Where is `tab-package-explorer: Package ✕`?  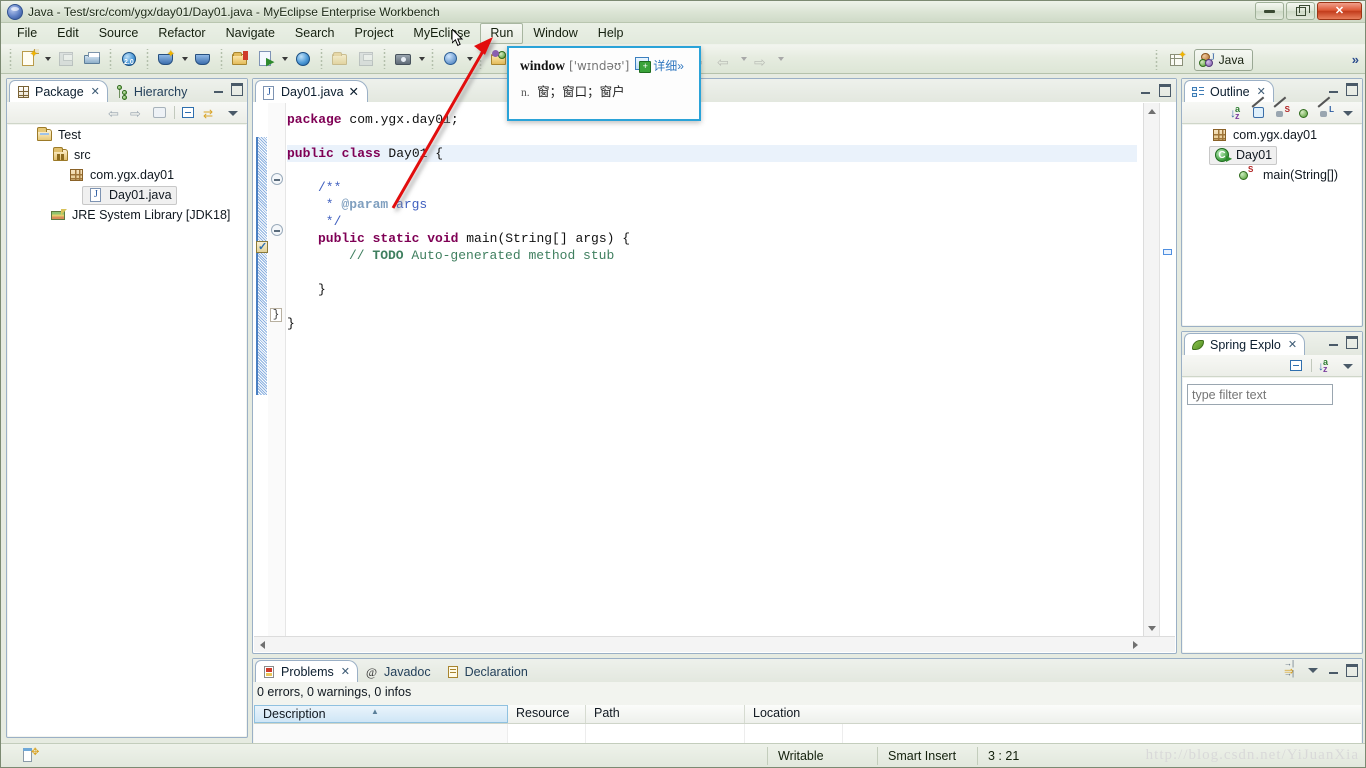 tab-package-explorer: Package ✕ is located at coordinates (58, 91).